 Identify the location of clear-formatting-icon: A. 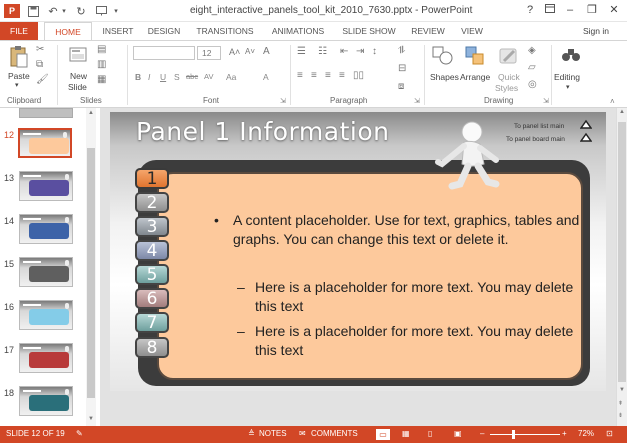
(266, 51).